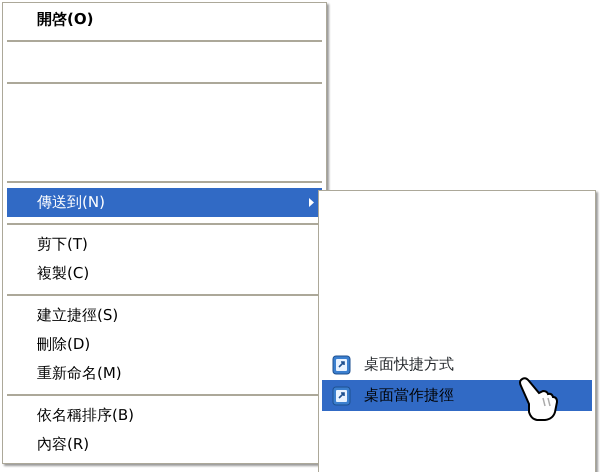 The image size is (600, 472). Describe the element at coordinates (164, 344) in the screenshot. I see `menu-item: 刪除(D)` at that location.